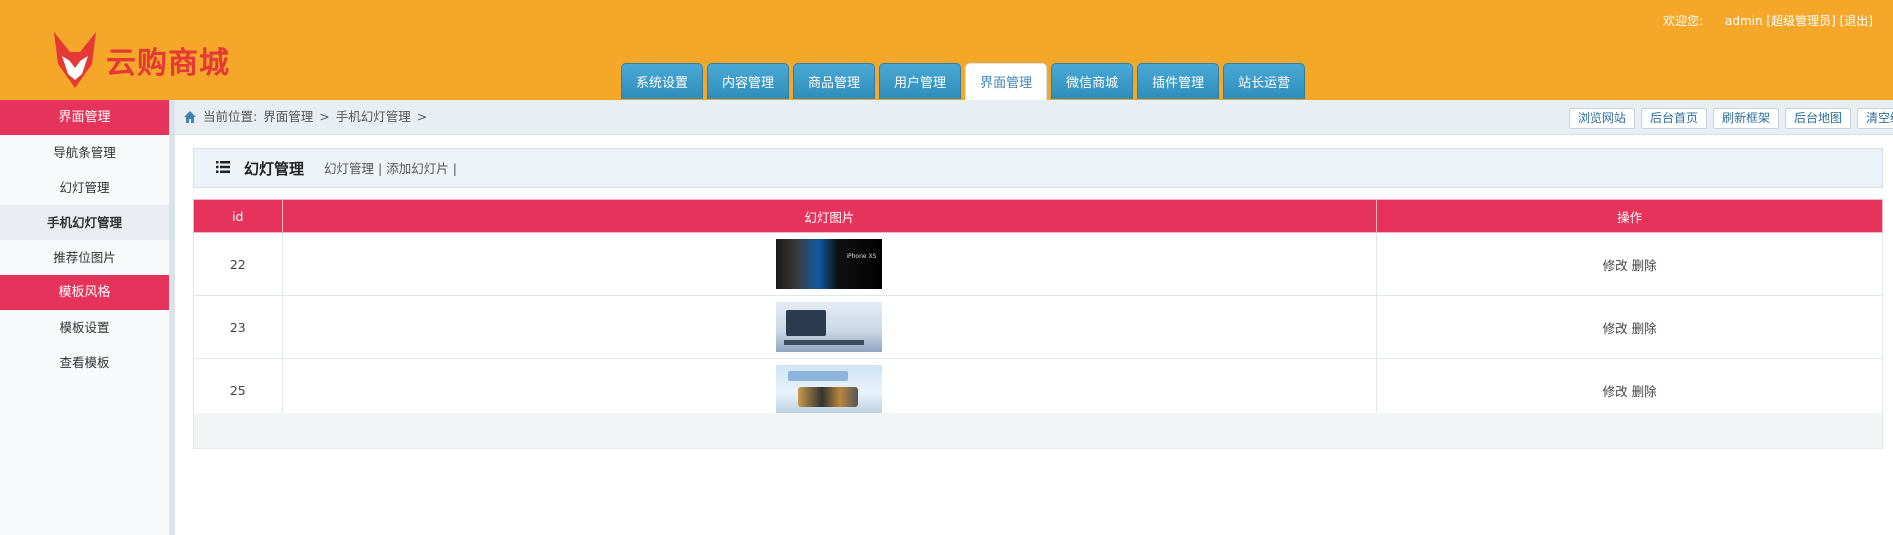  What do you see at coordinates (1601, 118) in the screenshot?
I see `browse-site-button: 浏览网站` at bounding box center [1601, 118].